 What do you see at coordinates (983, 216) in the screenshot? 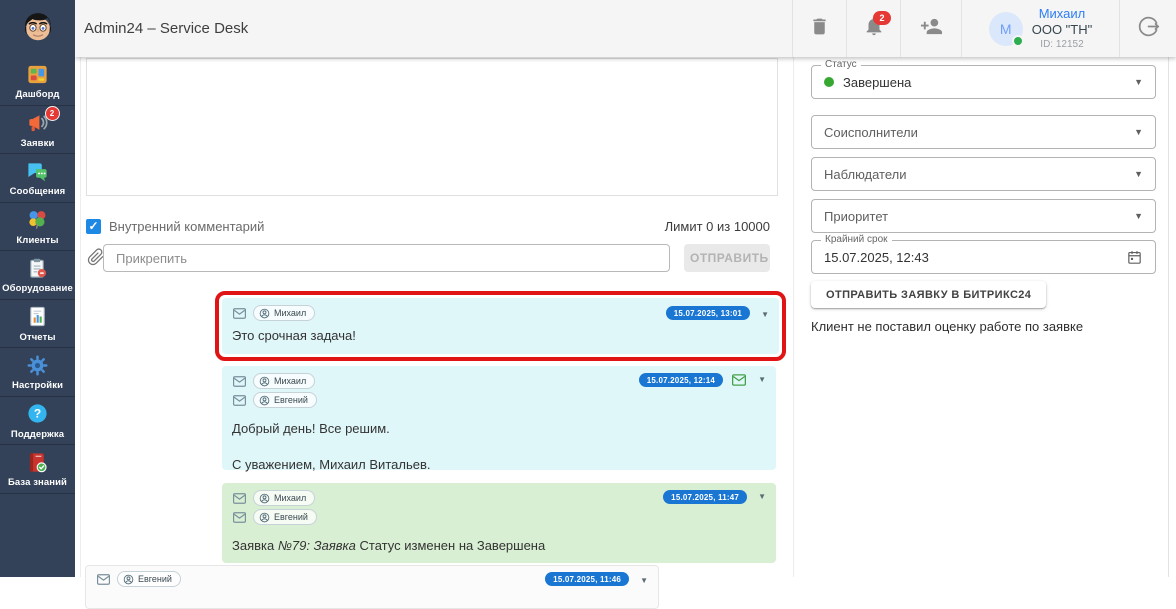
I see `priority-select: Приоритет ▼` at bounding box center [983, 216].